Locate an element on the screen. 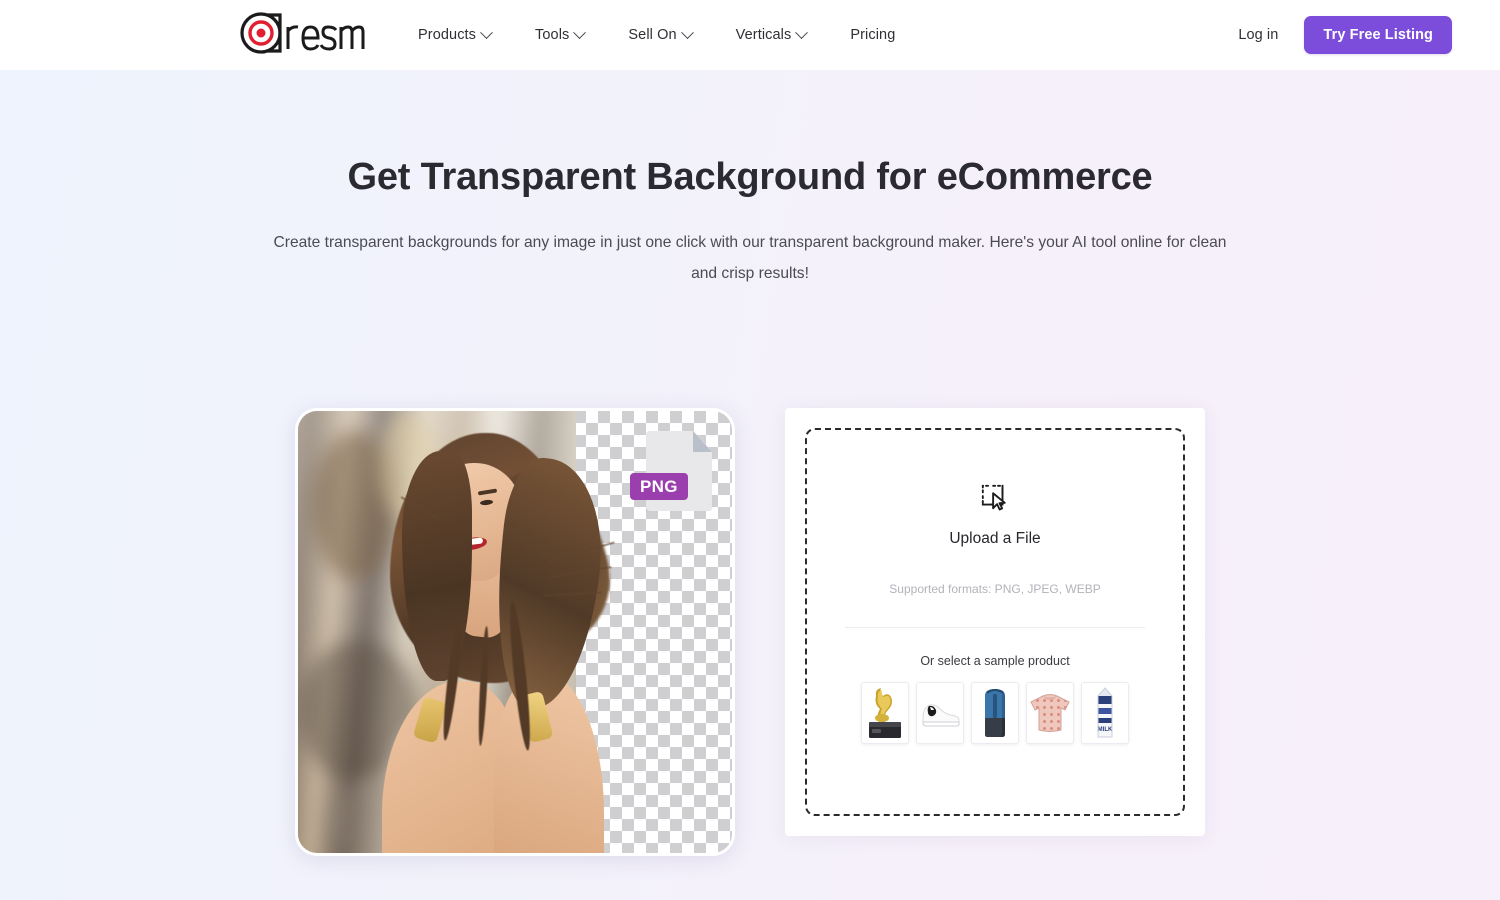 Image resolution: width=1500 pixels, height=900 pixels. sample-product-white-sneaker is located at coordinates (940, 713).